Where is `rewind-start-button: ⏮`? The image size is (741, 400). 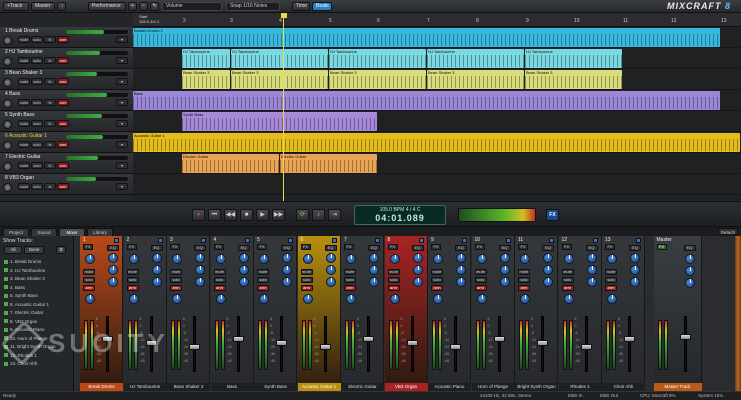
rewind-start-button: ⏮ is located at coordinates (214, 215).